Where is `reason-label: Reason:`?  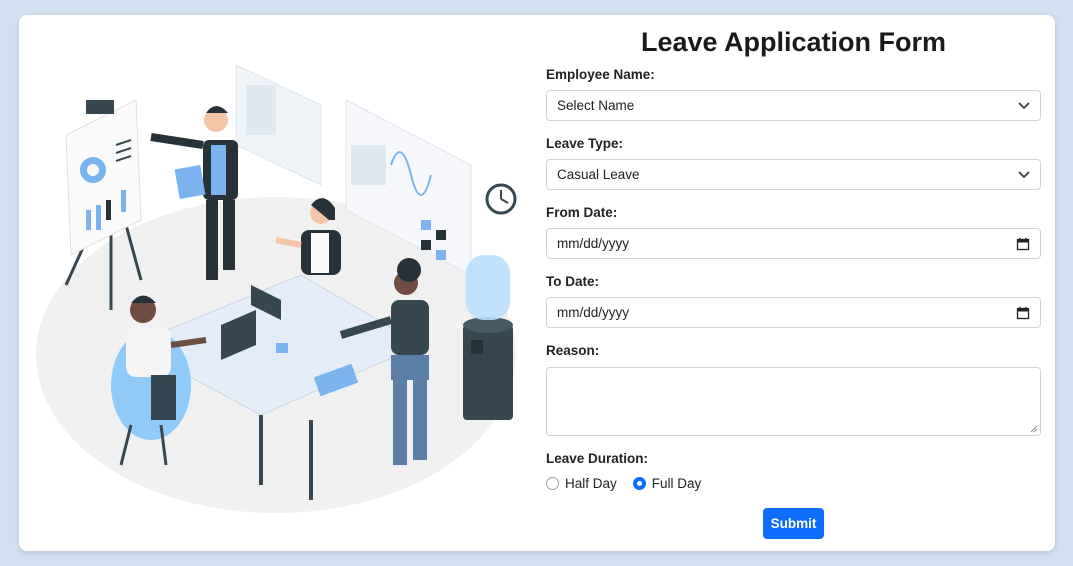 reason-label: Reason: is located at coordinates (573, 350).